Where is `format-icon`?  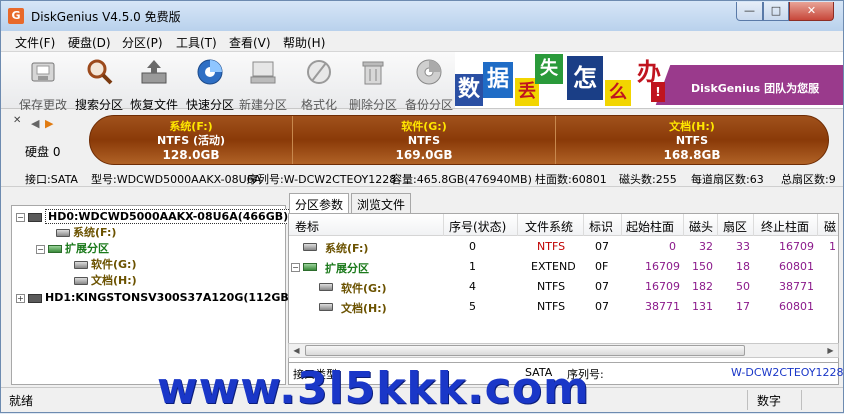 format-icon is located at coordinates (319, 72).